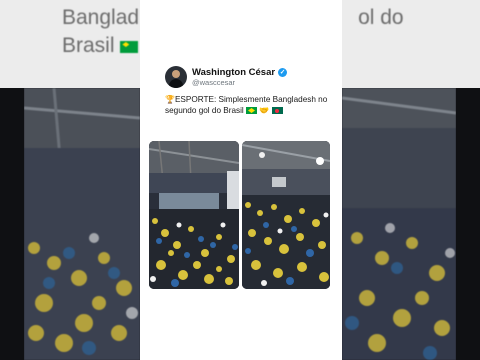 The image size is (480, 360). Describe the element at coordinates (468, 224) in the screenshot. I see `right-edge` at that location.